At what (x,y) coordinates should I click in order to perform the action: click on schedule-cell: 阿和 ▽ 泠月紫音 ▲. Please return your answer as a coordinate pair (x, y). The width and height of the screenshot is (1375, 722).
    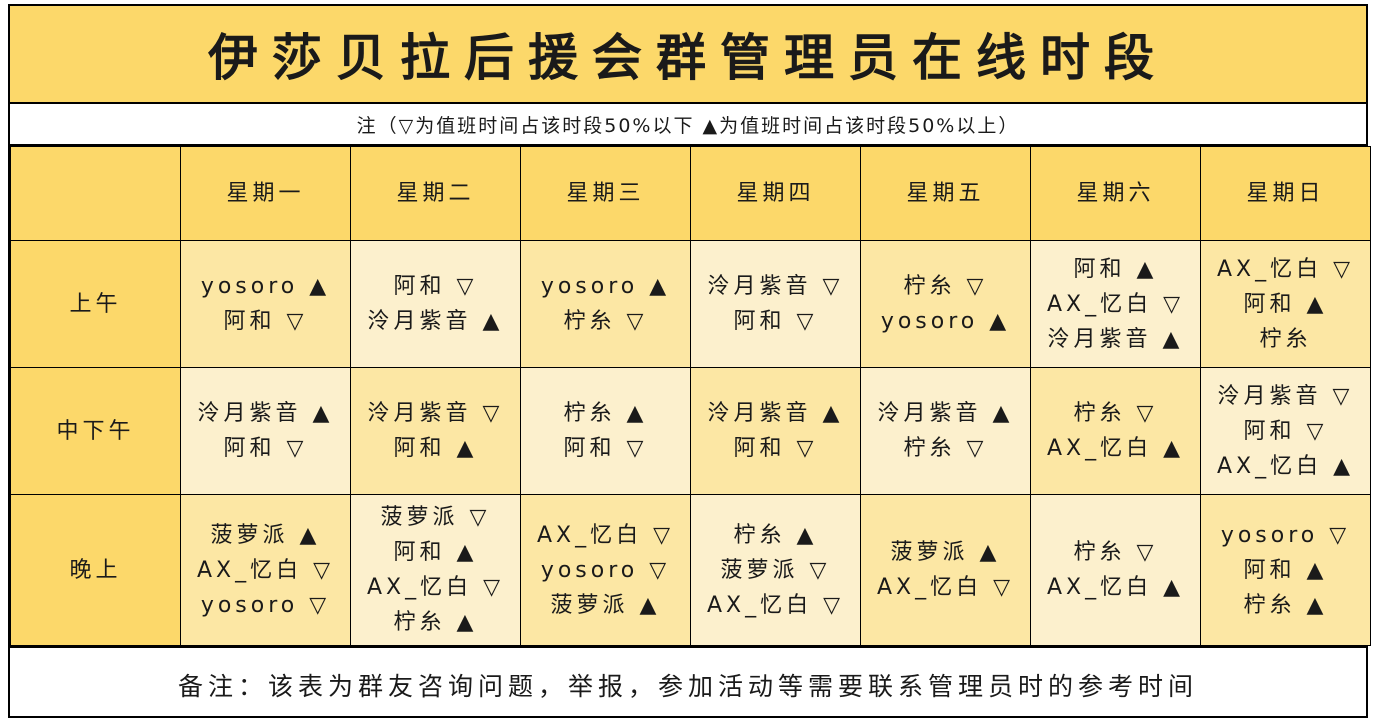
    Looking at the image, I should click on (435, 304).